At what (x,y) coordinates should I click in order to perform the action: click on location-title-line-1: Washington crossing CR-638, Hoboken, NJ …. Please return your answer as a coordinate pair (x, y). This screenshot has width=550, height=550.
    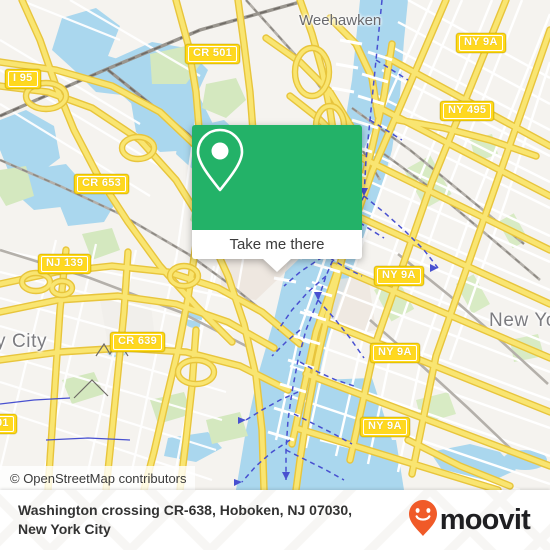
    Looking at the image, I should click on (185, 510).